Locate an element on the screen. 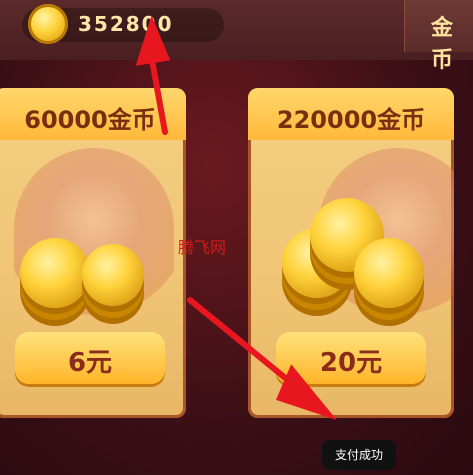  card-header: 60000金币 is located at coordinates (93, 114).